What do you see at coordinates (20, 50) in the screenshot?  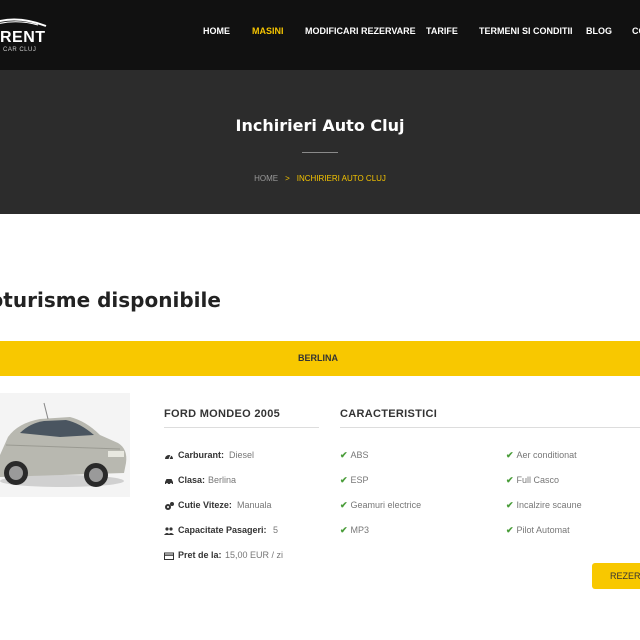 I see `logo-subtext: CAR CLUJ` at bounding box center [20, 50].